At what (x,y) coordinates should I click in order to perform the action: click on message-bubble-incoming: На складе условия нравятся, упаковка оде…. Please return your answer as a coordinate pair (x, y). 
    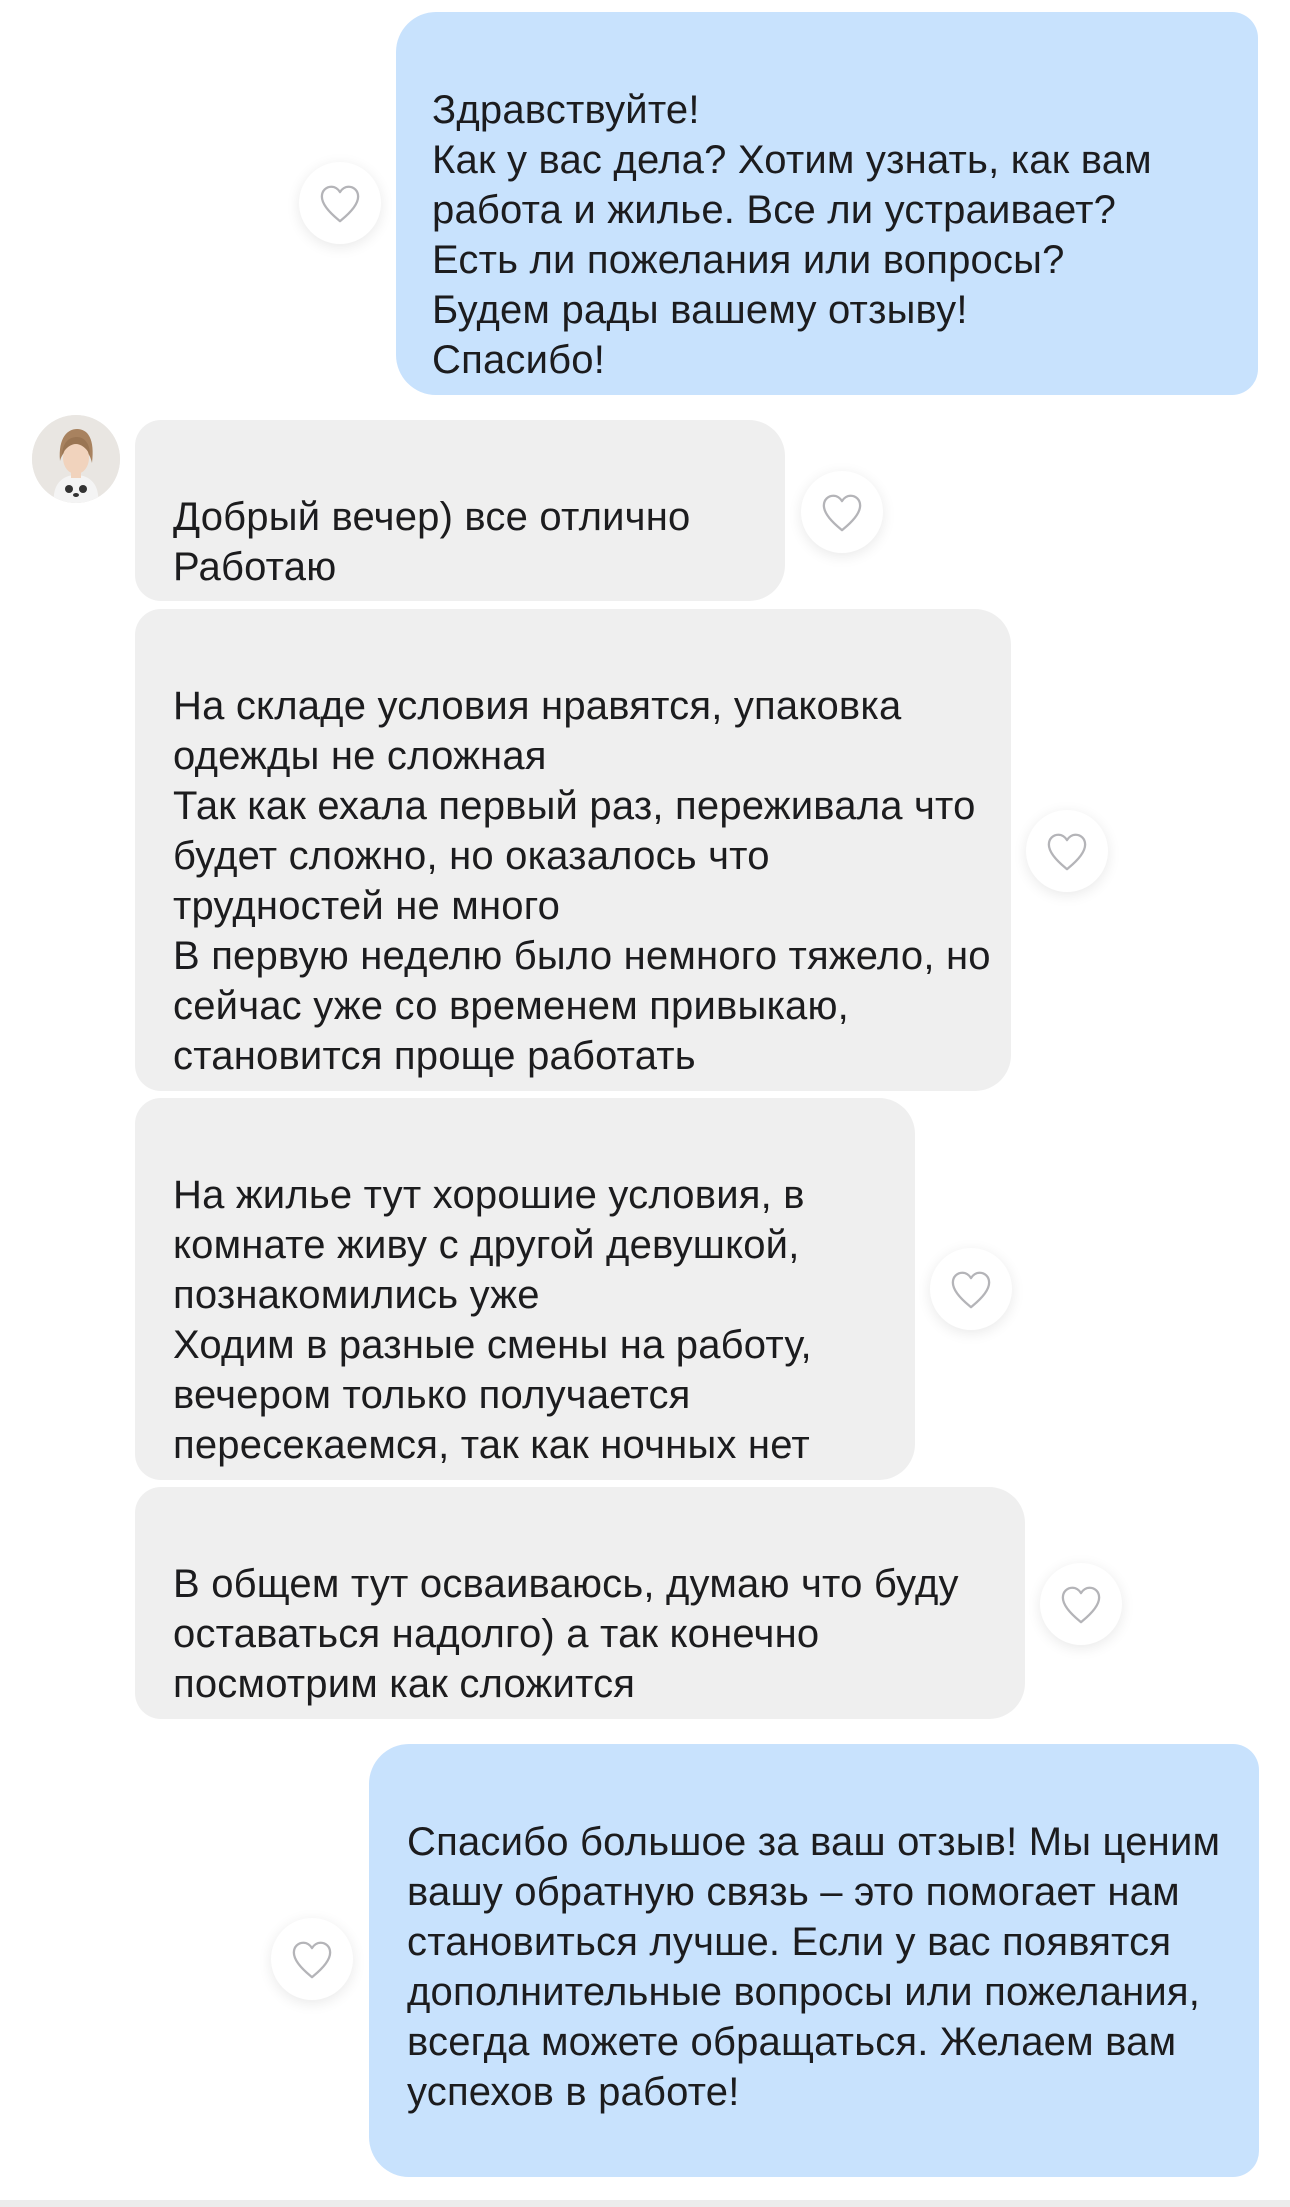
    Looking at the image, I should click on (573, 850).